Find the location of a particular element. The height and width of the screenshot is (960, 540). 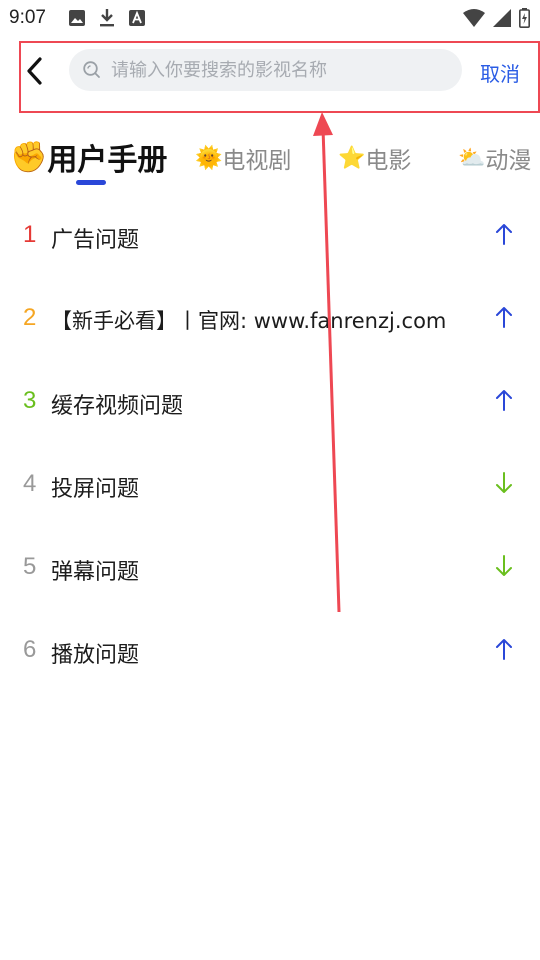

tab-movies: ⭐ 电影 is located at coordinates (374, 158).